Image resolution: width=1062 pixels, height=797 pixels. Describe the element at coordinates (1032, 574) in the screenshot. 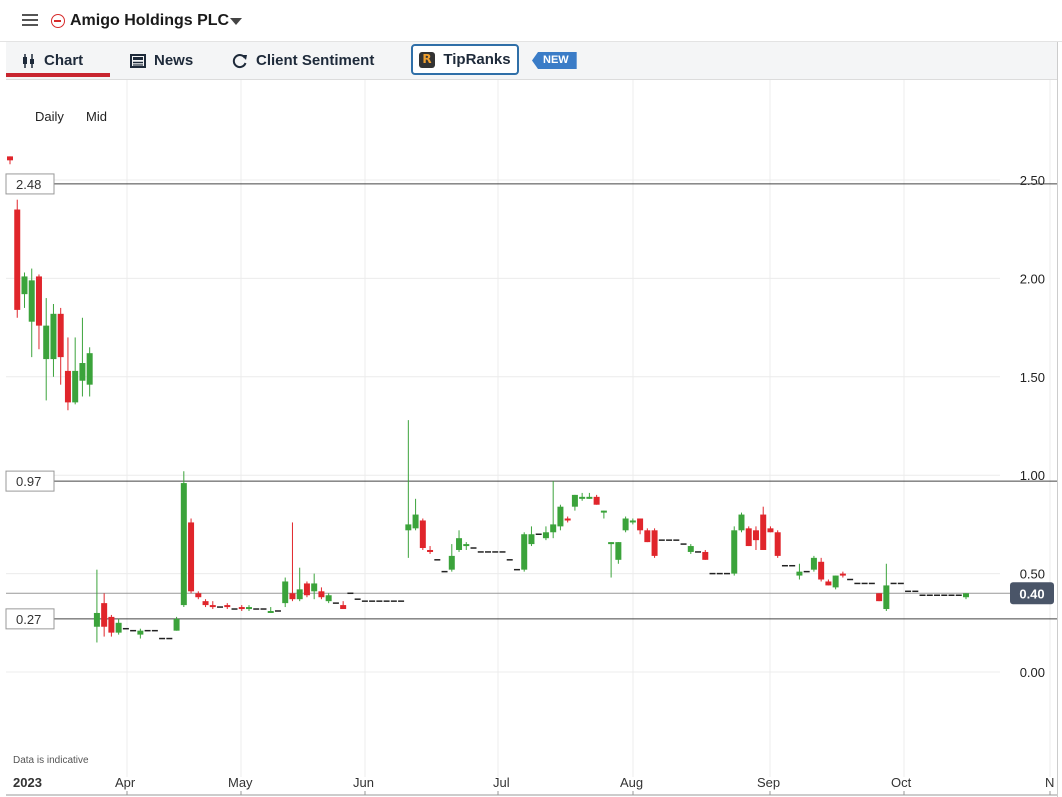

I see `y-axis-tick-label: 0.50` at that location.